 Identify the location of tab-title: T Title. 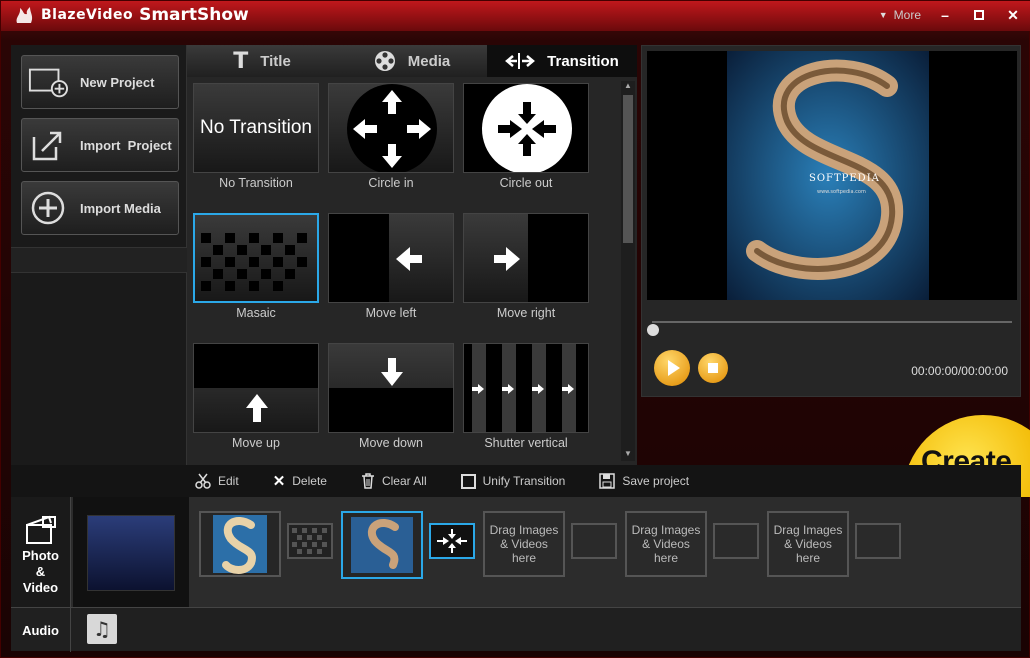
(262, 61).